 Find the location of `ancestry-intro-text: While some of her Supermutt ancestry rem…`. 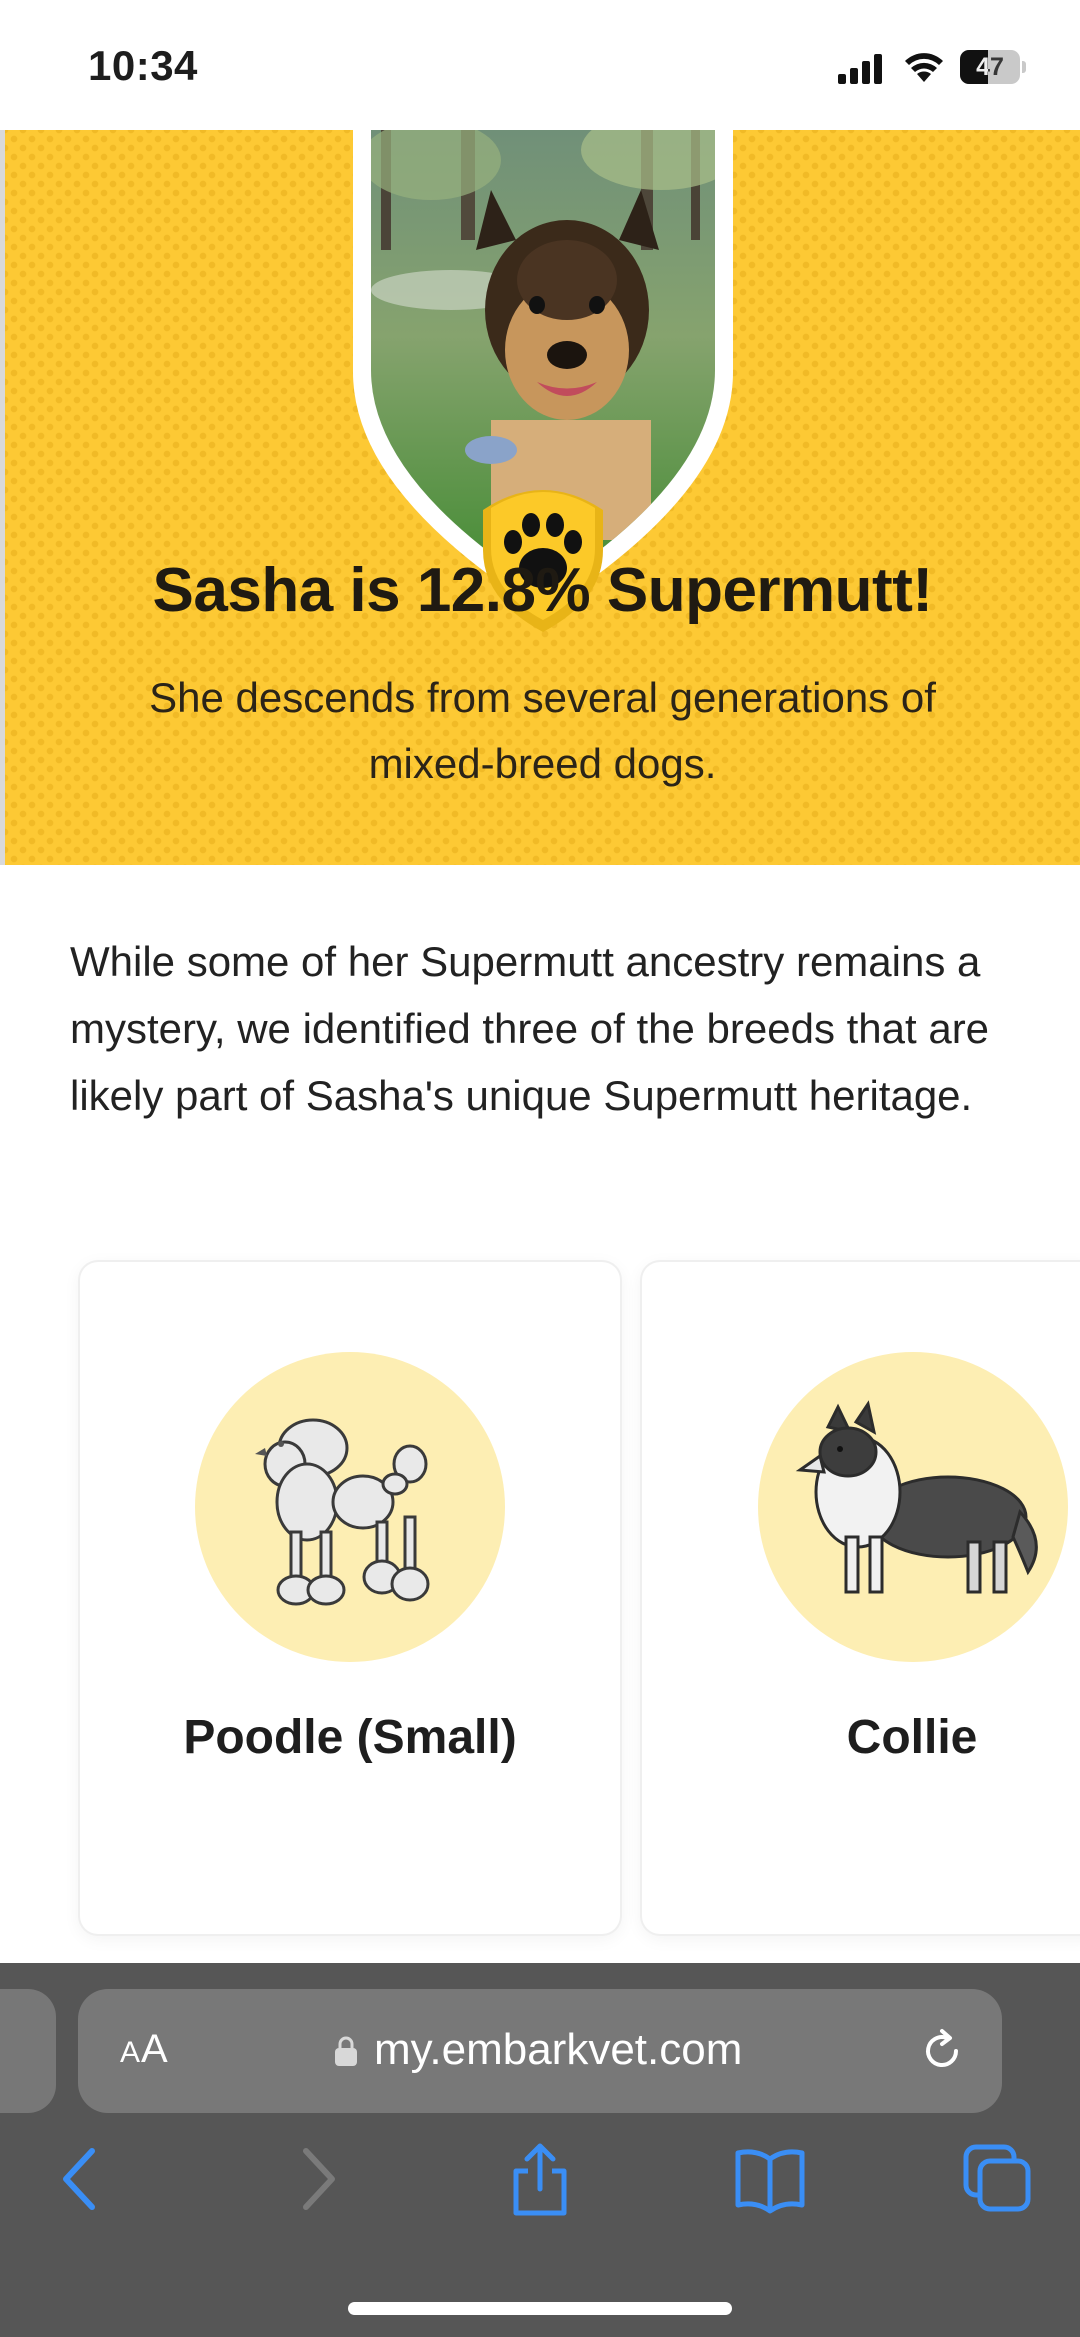

ancestry-intro-text: While some of her Supermutt ancestry rem… is located at coordinates (530, 1028).